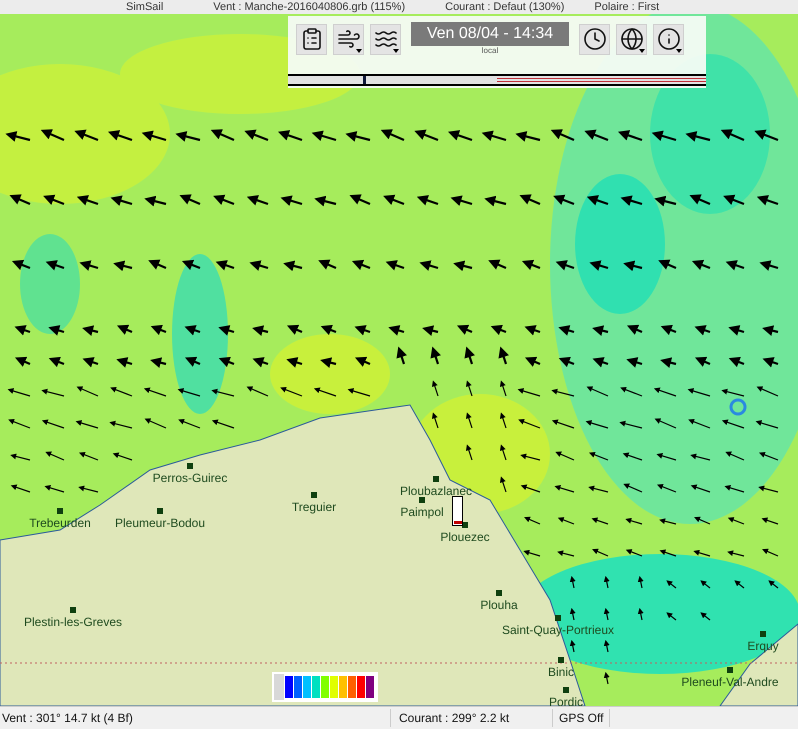 Image resolution: width=798 pixels, height=729 pixels. Describe the element at coordinates (311, 39) in the screenshot. I see `clipboard-button` at that location.